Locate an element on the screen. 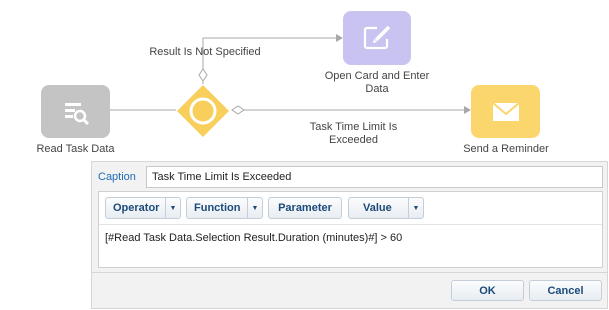  value-label: Value is located at coordinates (377, 208).